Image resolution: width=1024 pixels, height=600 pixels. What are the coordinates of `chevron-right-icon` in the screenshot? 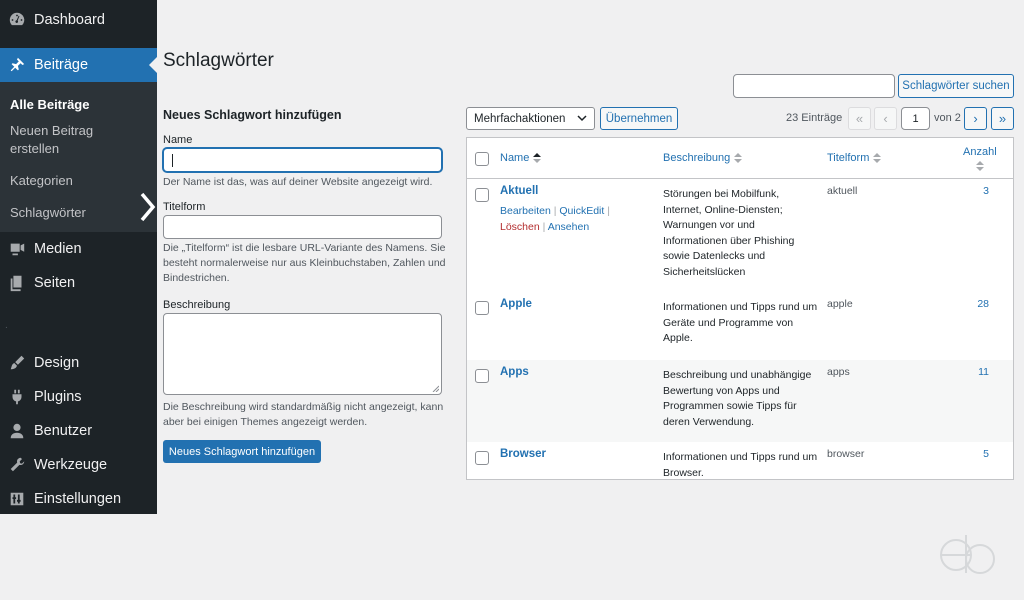 It's located at (148, 207).